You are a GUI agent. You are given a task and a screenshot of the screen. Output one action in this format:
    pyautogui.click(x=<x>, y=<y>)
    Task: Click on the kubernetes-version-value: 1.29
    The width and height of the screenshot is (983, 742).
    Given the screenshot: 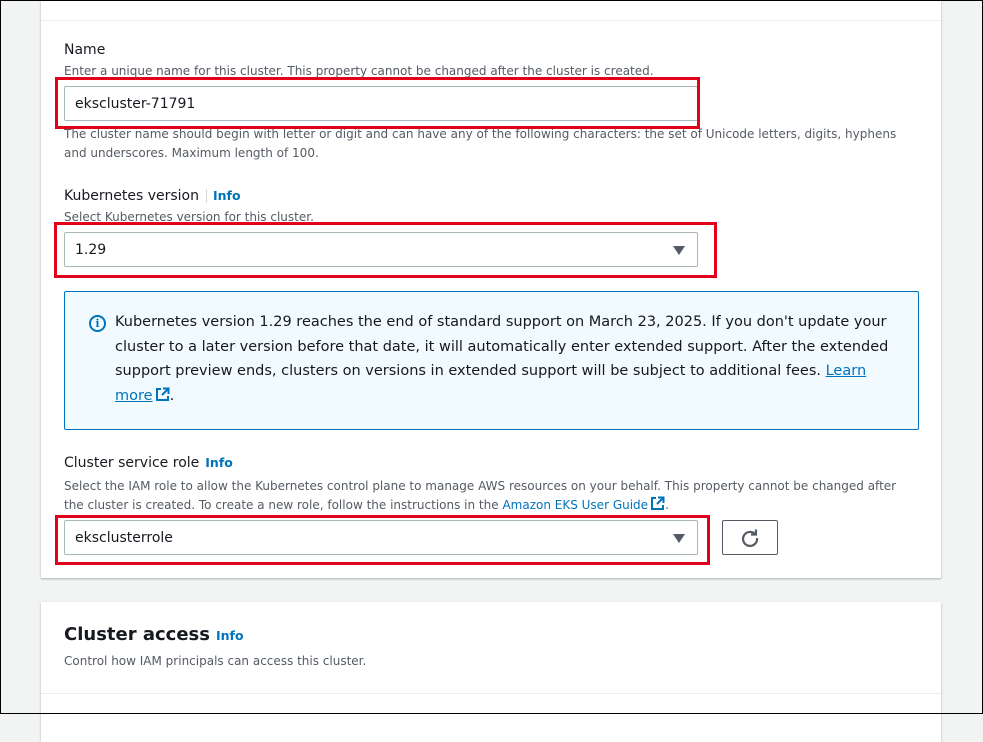 What is the action you would take?
    pyautogui.click(x=91, y=249)
    